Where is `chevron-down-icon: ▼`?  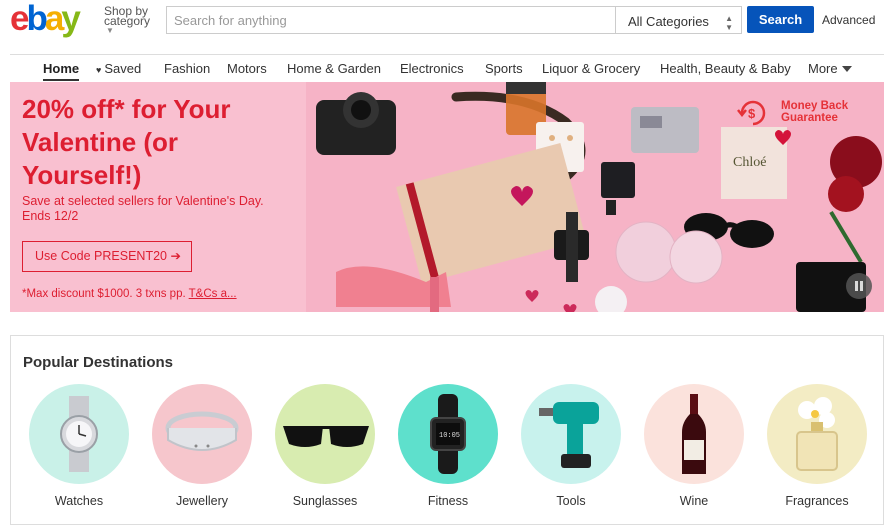 chevron-down-icon: ▼ is located at coordinates (110, 30).